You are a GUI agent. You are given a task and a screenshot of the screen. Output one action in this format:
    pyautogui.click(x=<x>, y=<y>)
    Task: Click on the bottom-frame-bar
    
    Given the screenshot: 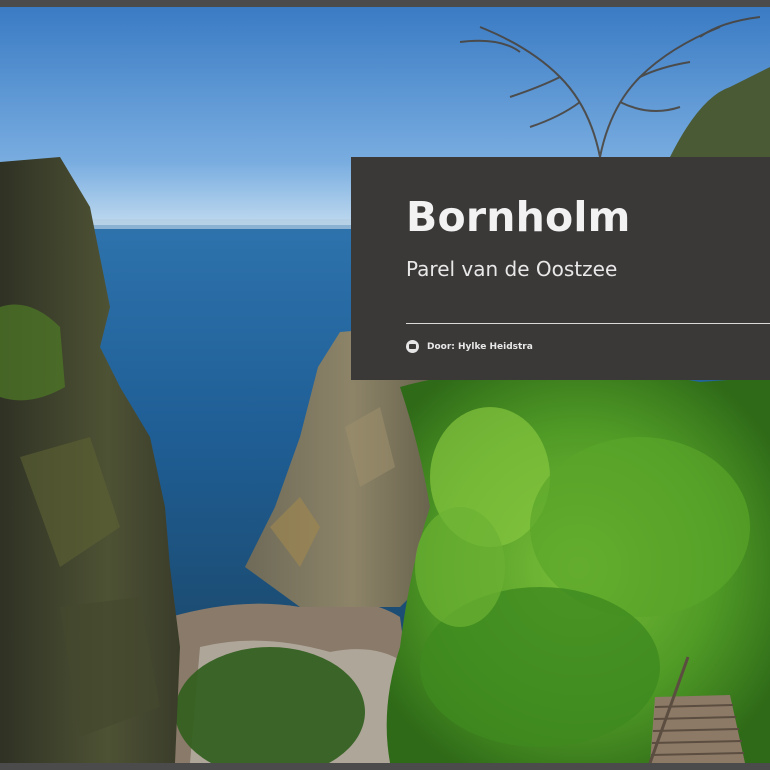 What is the action you would take?
    pyautogui.click(x=385, y=766)
    